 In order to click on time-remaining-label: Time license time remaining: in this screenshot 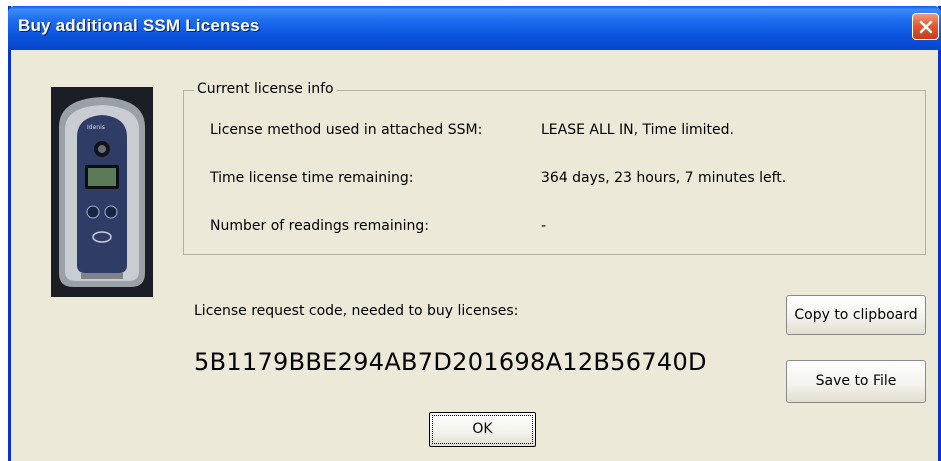, I will do `click(312, 178)`.